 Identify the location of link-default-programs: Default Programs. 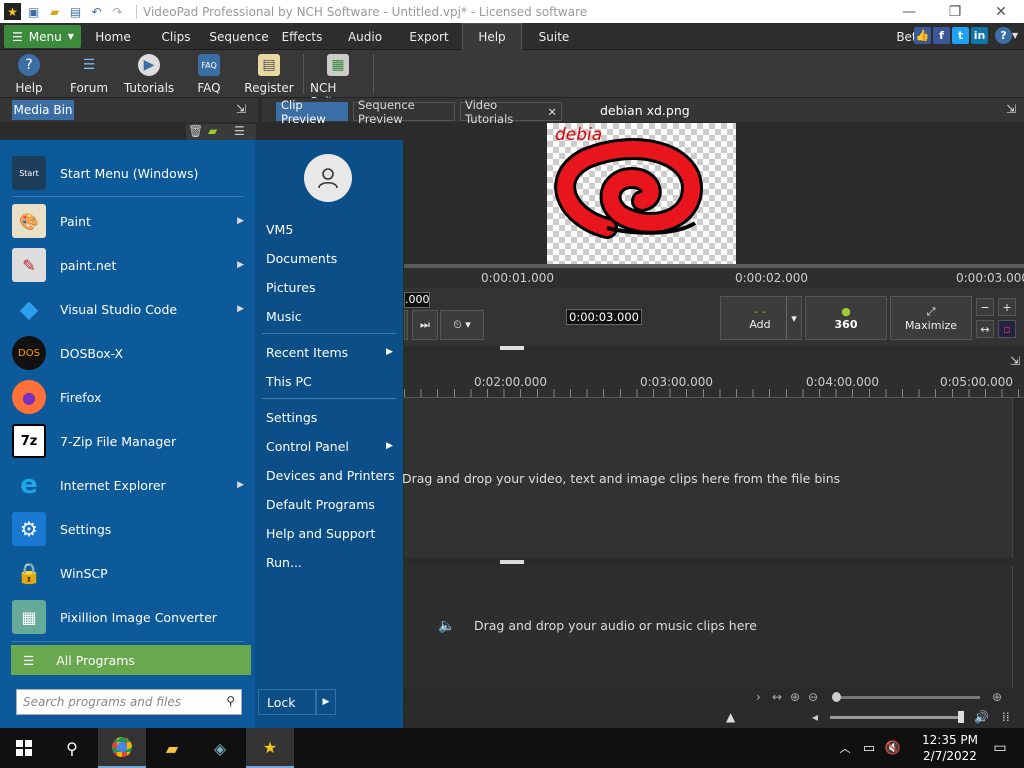
(320, 504).